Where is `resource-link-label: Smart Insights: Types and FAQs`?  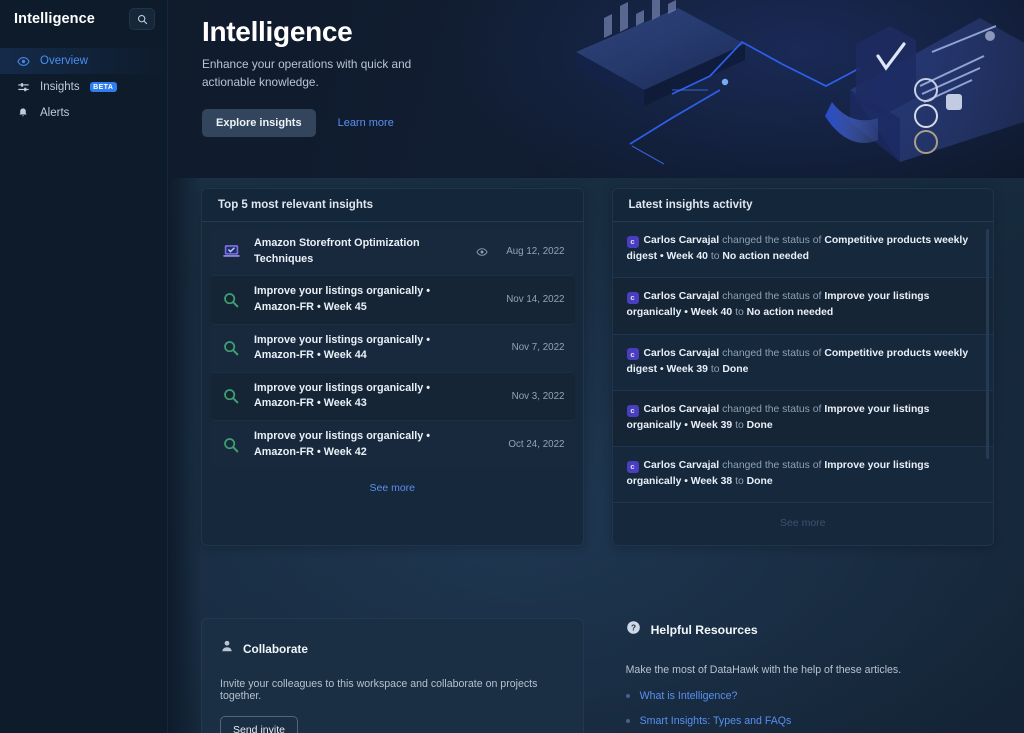
resource-link-label: Smart Insights: Types and FAQs is located at coordinates (715, 721).